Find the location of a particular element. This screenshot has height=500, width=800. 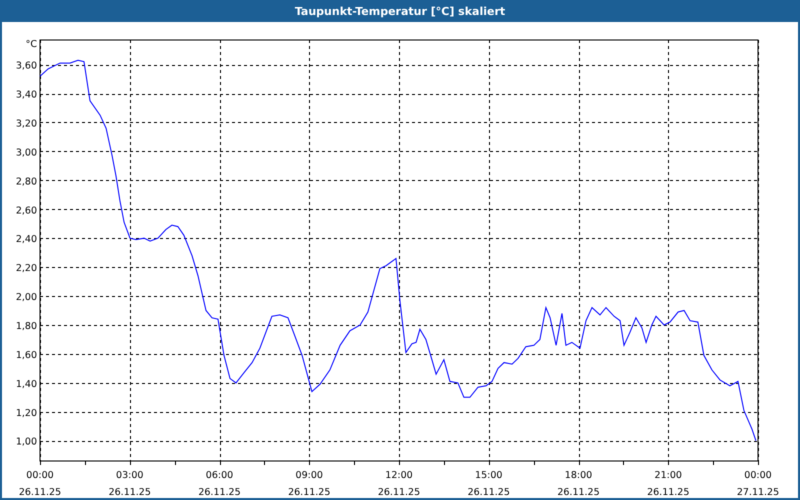

x-tick-time: 03:00 is located at coordinates (130, 475).